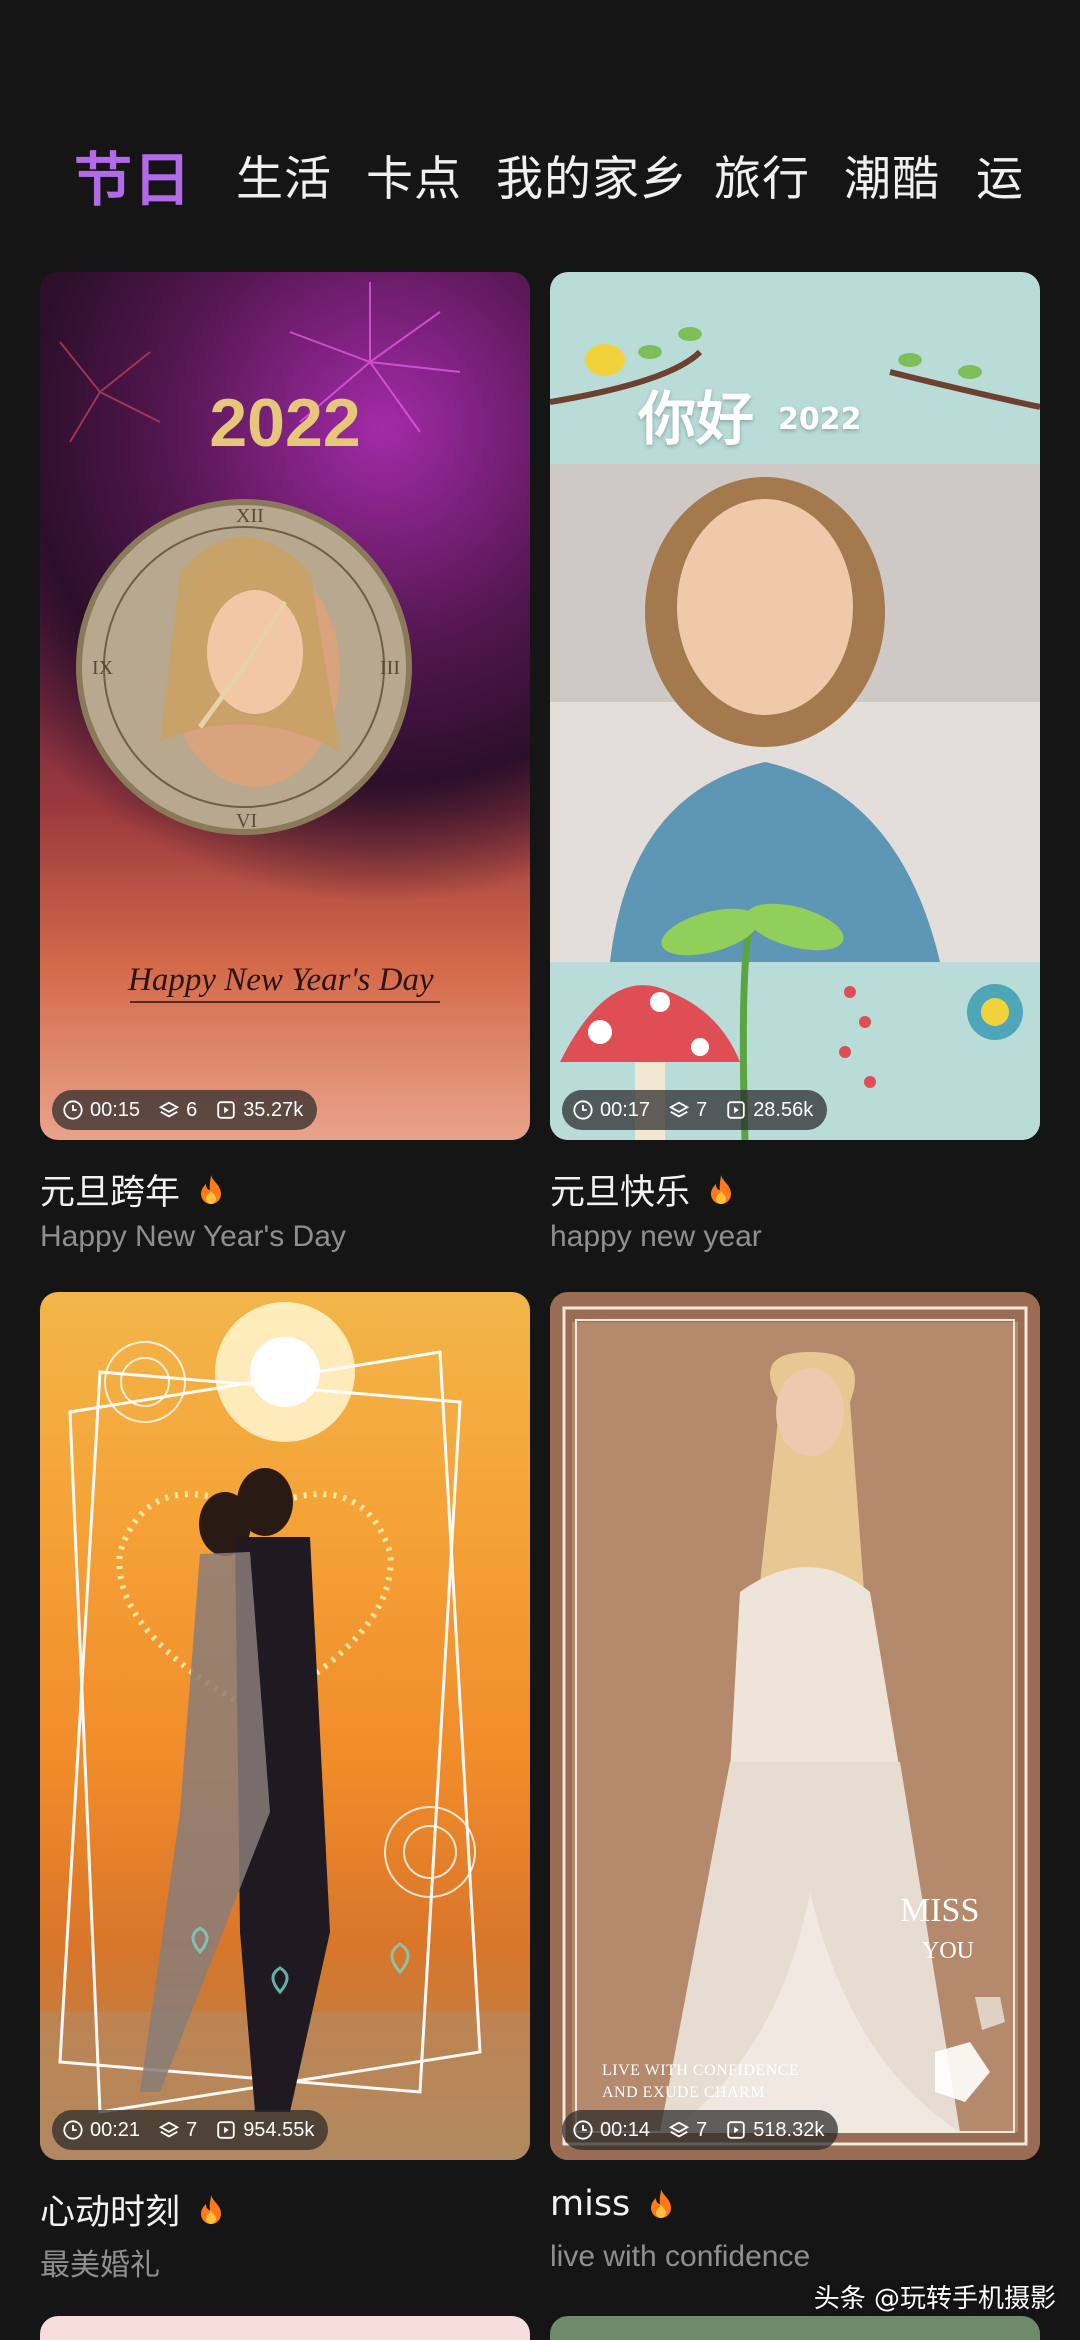 The width and height of the screenshot is (1080, 2340). Describe the element at coordinates (110, 2213) in the screenshot. I see `template-title: 心动时刻` at that location.